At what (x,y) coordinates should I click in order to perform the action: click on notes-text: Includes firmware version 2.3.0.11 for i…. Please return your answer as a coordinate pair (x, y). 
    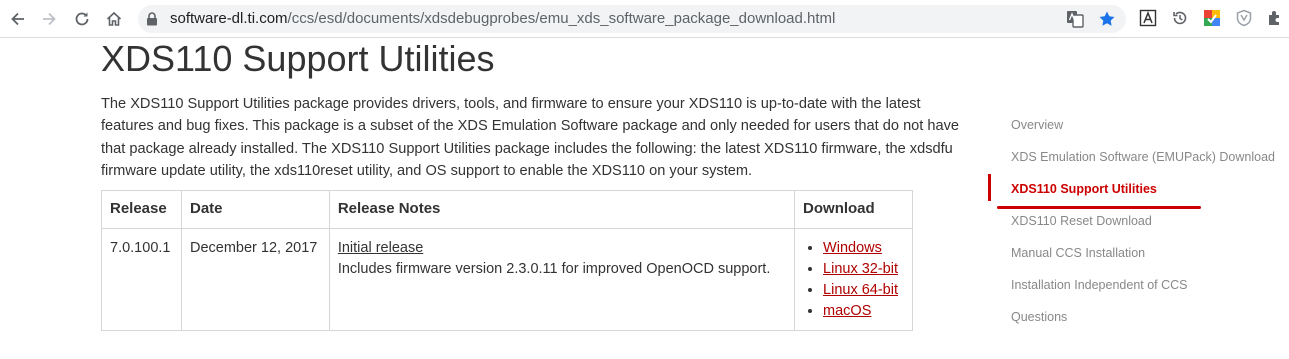
    Looking at the image, I should click on (554, 269).